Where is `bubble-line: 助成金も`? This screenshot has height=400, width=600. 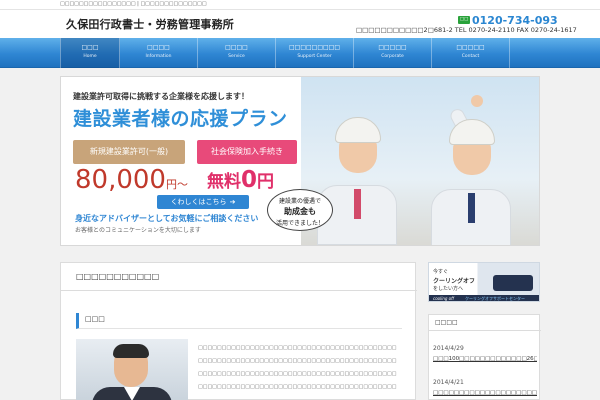 bubble-line: 助成金も is located at coordinates (300, 211).